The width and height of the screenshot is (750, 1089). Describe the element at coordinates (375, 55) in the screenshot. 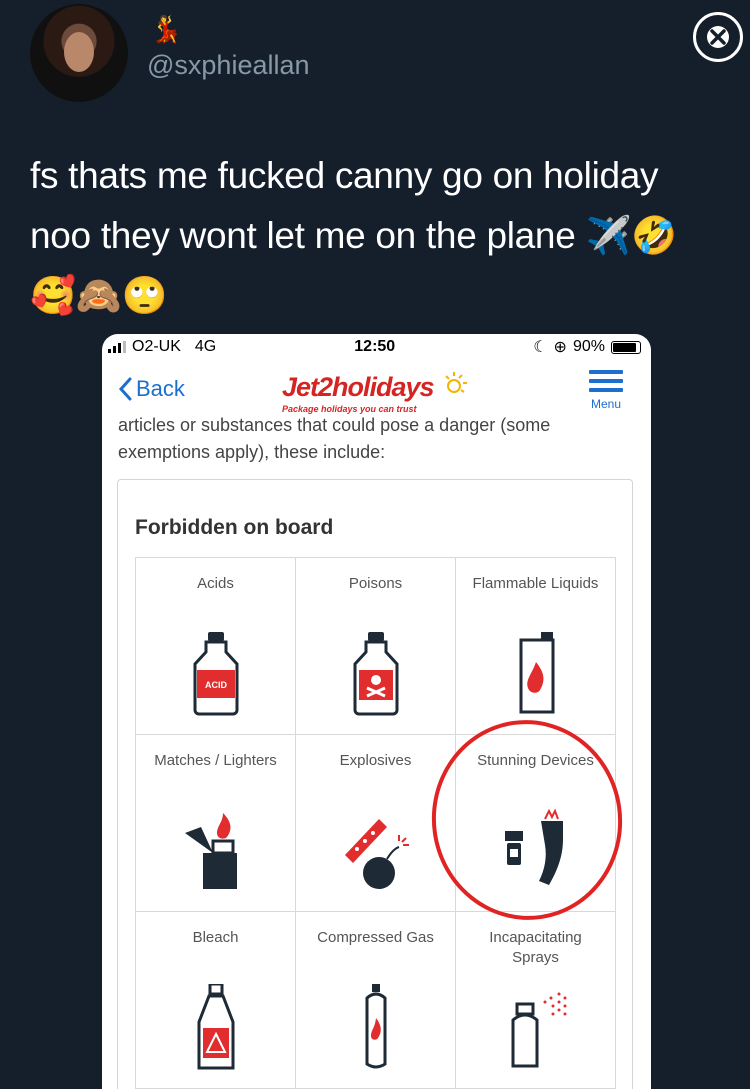

I see `tweet-header: 💃 @sxphieallan` at that location.